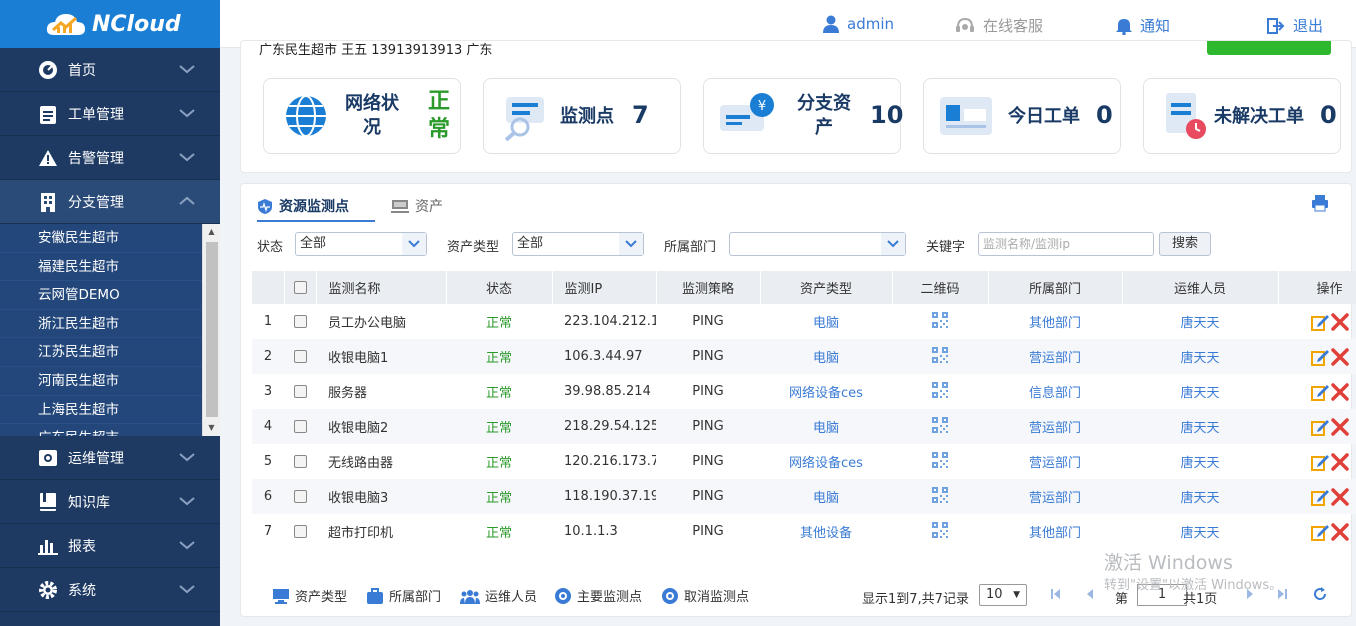  I want to click on asset-type-filter-select: 全部, so click(578, 244).